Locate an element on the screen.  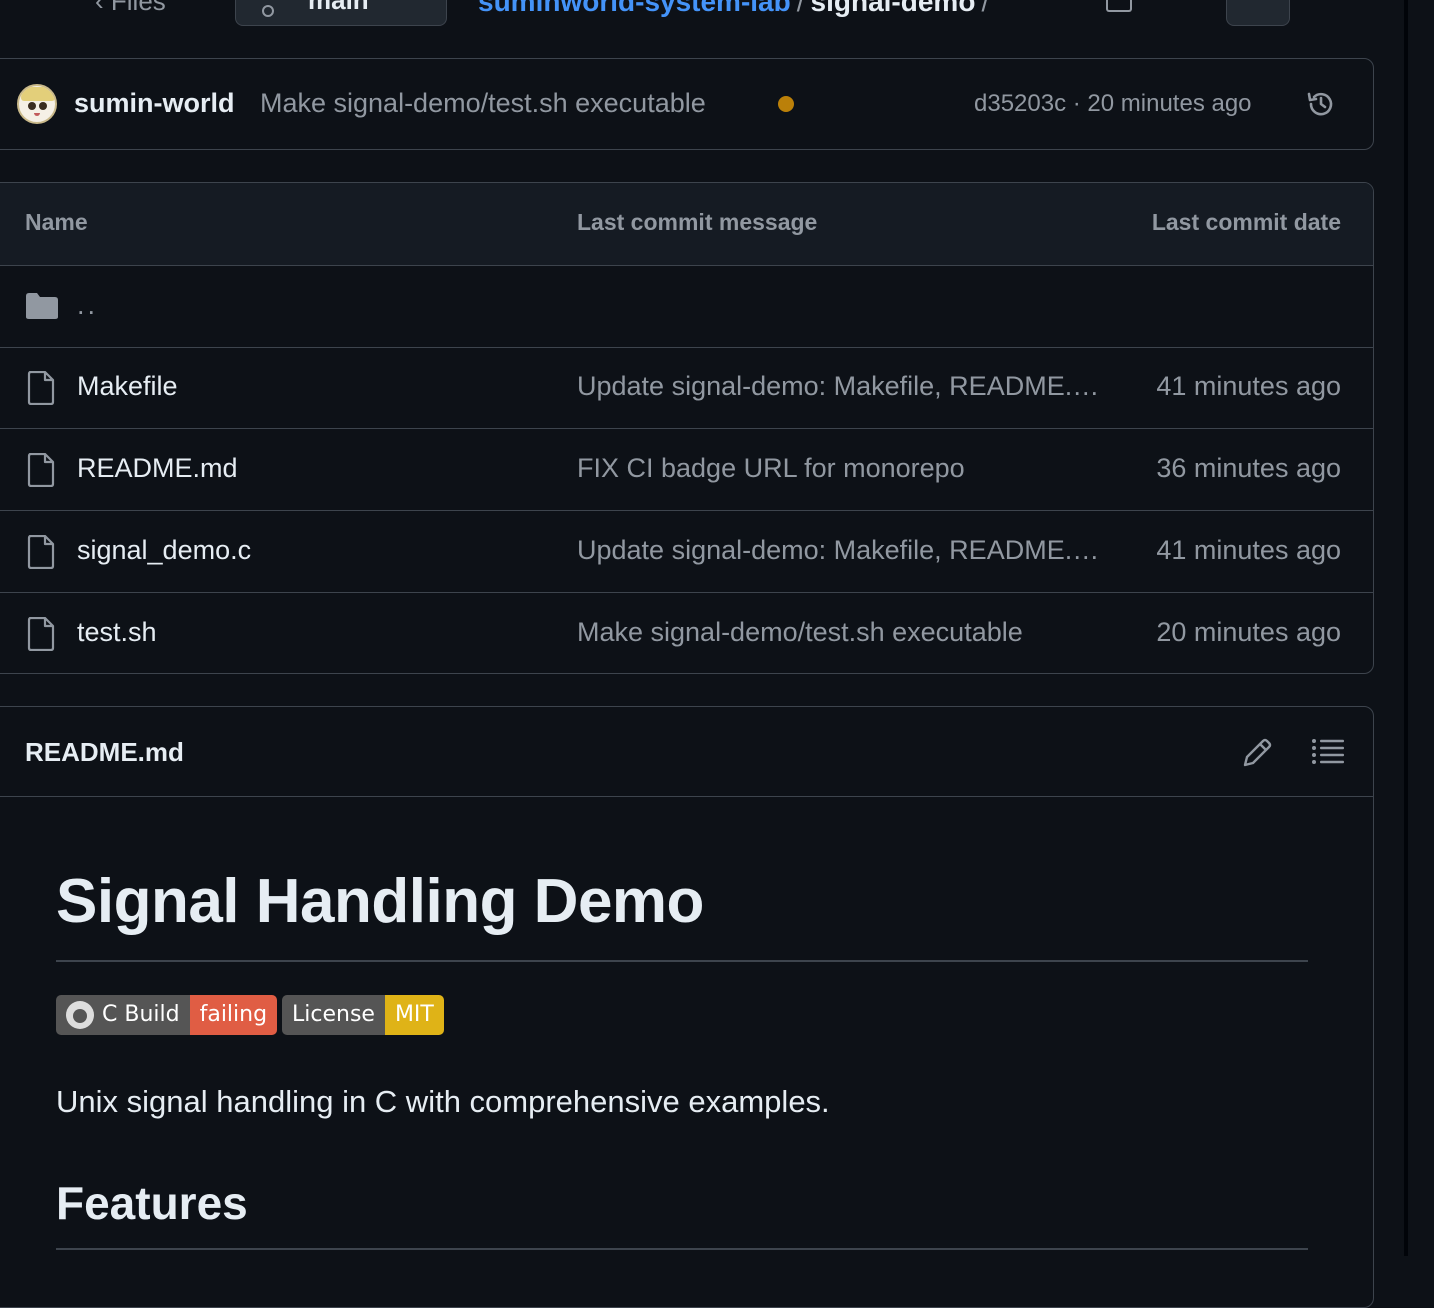
breadcrumb-repo-link: suminworld-system-lab is located at coordinates (634, 8).